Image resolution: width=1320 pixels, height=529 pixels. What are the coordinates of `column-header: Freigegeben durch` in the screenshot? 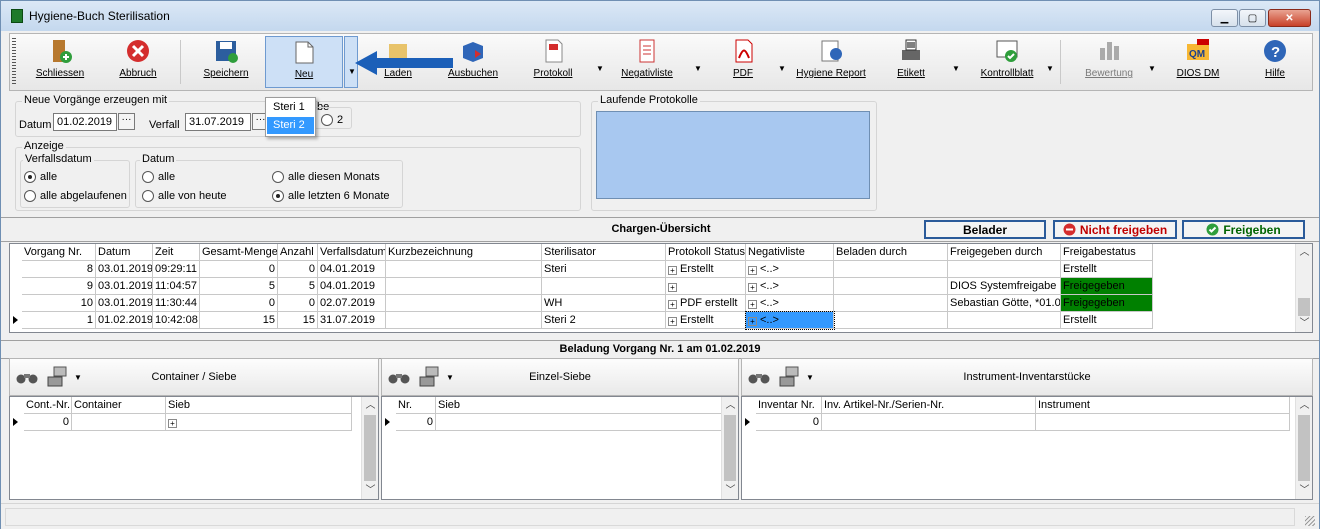 It's located at (1004, 252).